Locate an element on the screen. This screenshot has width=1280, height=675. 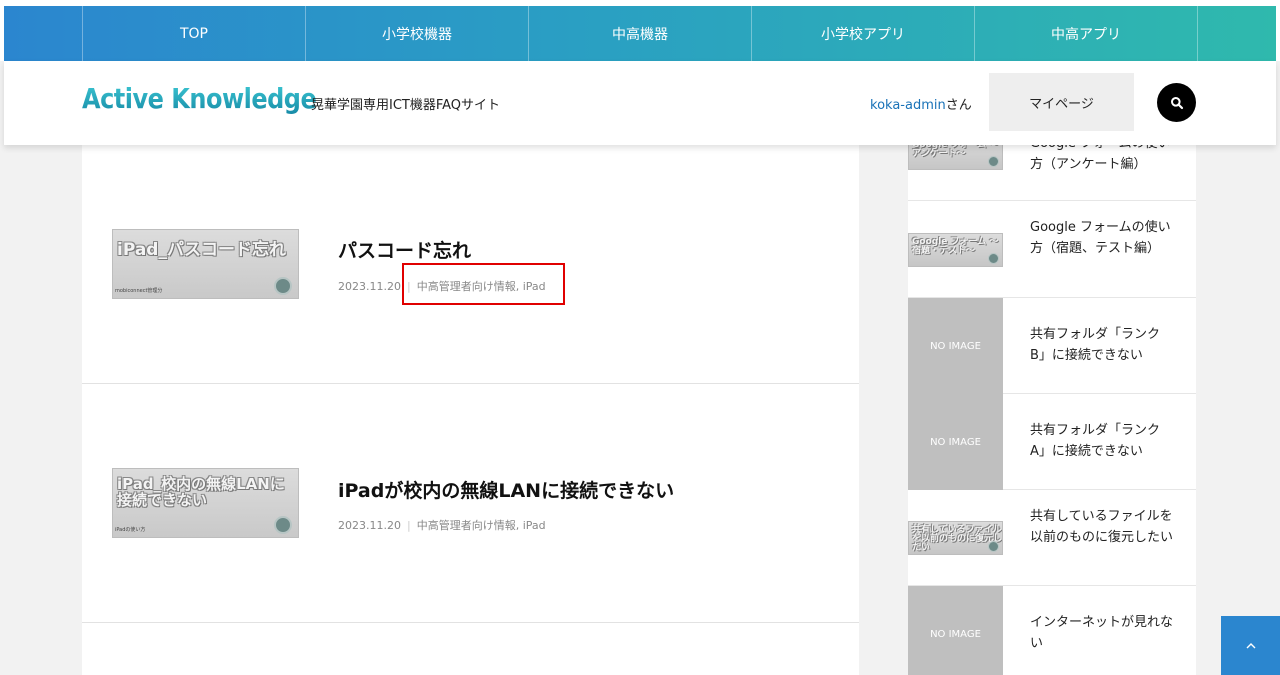
sidebar-item-title: インターネットが見れない is located at coordinates (1102, 633).